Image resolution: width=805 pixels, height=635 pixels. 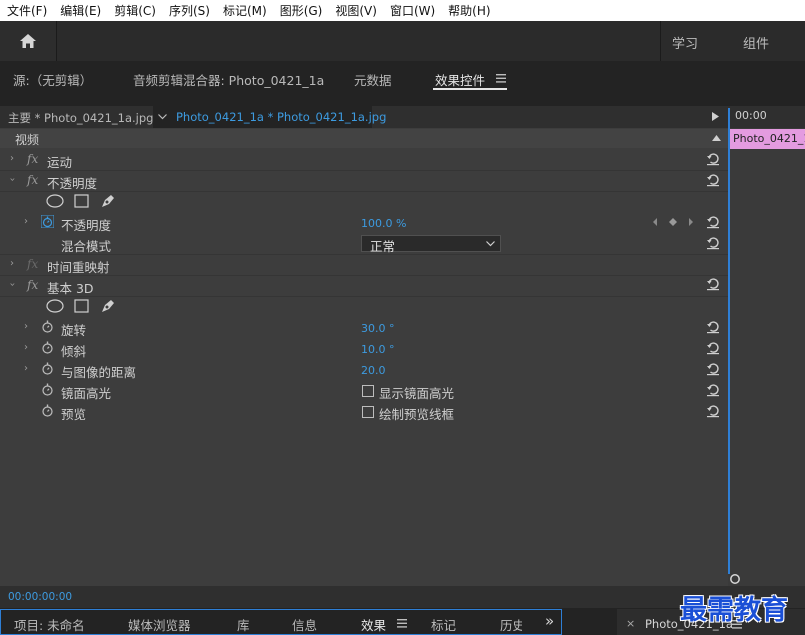 I want to click on tab-media-browser: 媒体浏览器, so click(x=159, y=624).